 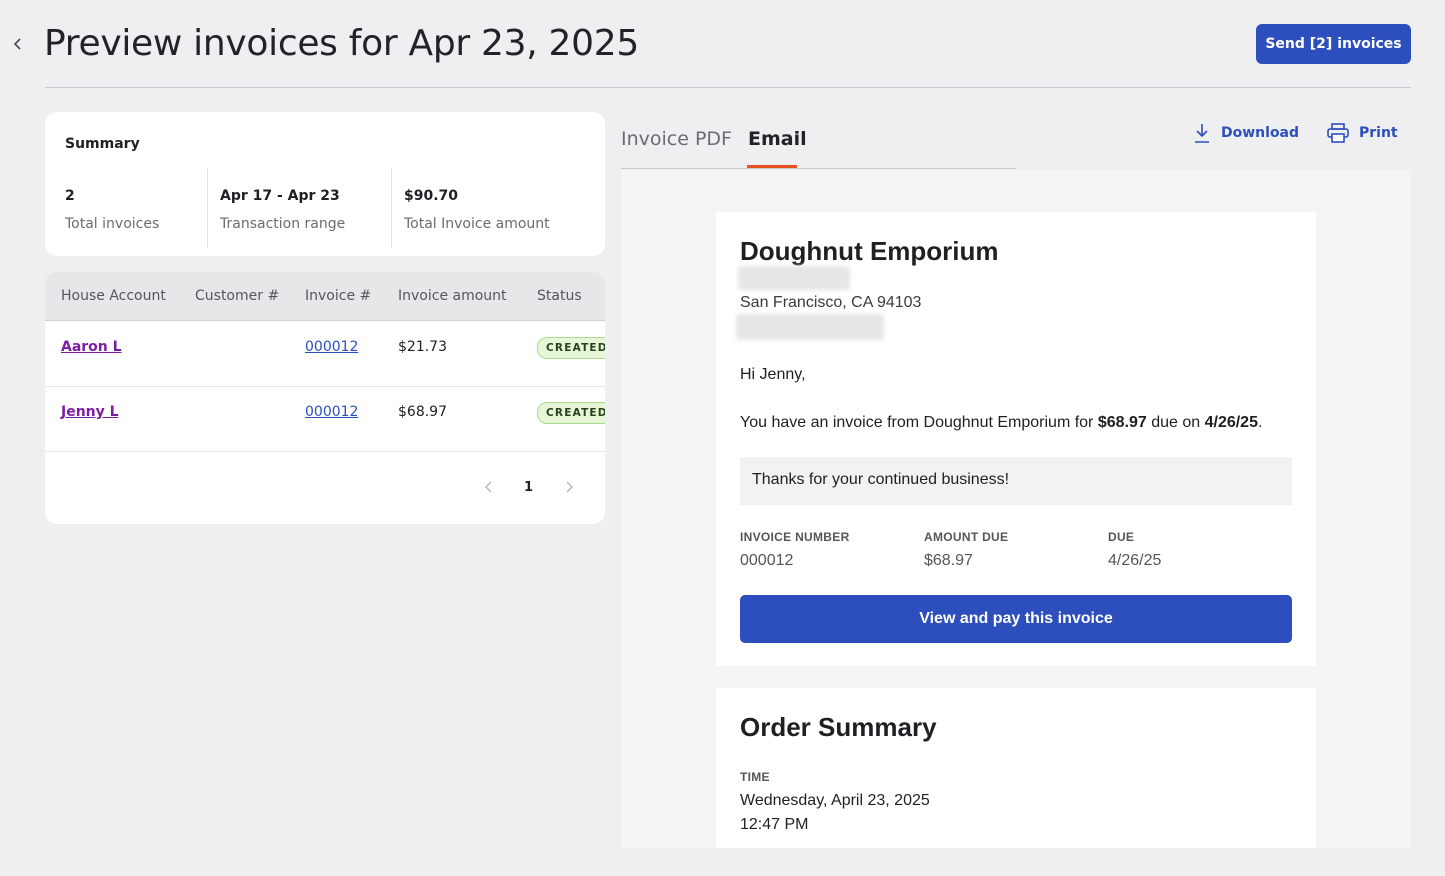 What do you see at coordinates (452, 296) in the screenshot?
I see `column-header-amount: Invoice amount` at bounding box center [452, 296].